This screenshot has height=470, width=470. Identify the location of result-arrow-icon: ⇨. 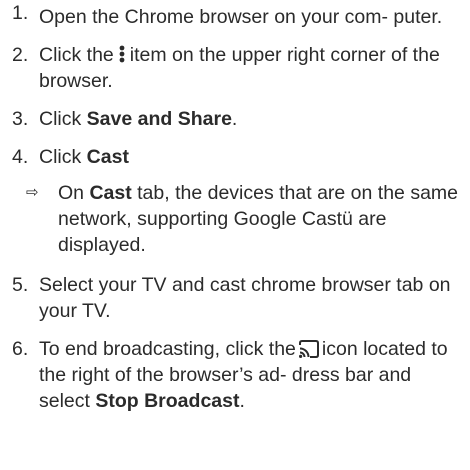
(32, 192).